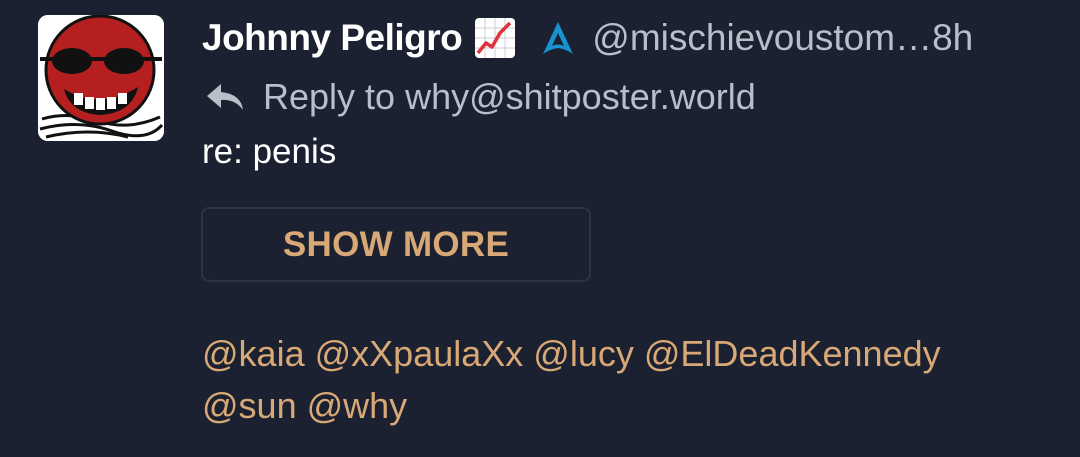  Describe the element at coordinates (509, 97) in the screenshot. I see `reply-to-label: Reply to why@shitposter.world` at that location.